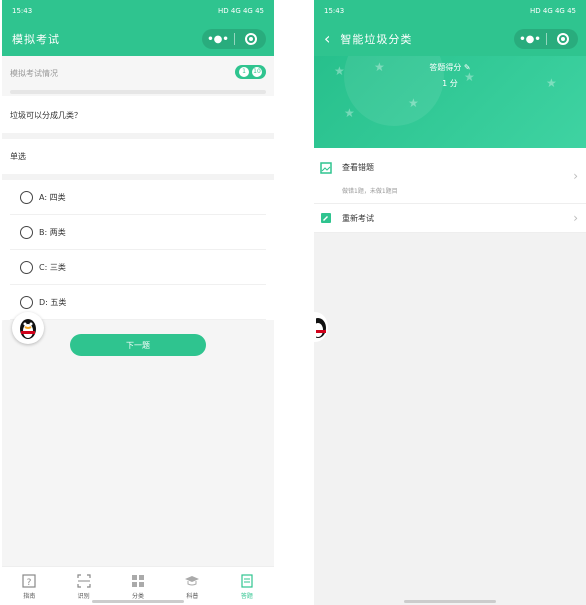 This screenshot has width=586, height=605. I want to click on tab-quiz: 答题, so click(247, 586).